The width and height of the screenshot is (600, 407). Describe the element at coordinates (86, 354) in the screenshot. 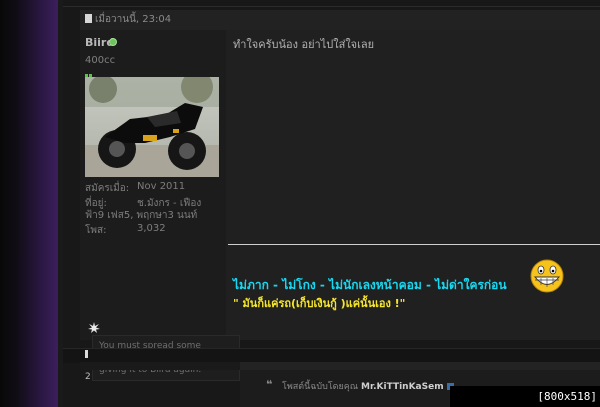

I see `footer-marker` at that location.